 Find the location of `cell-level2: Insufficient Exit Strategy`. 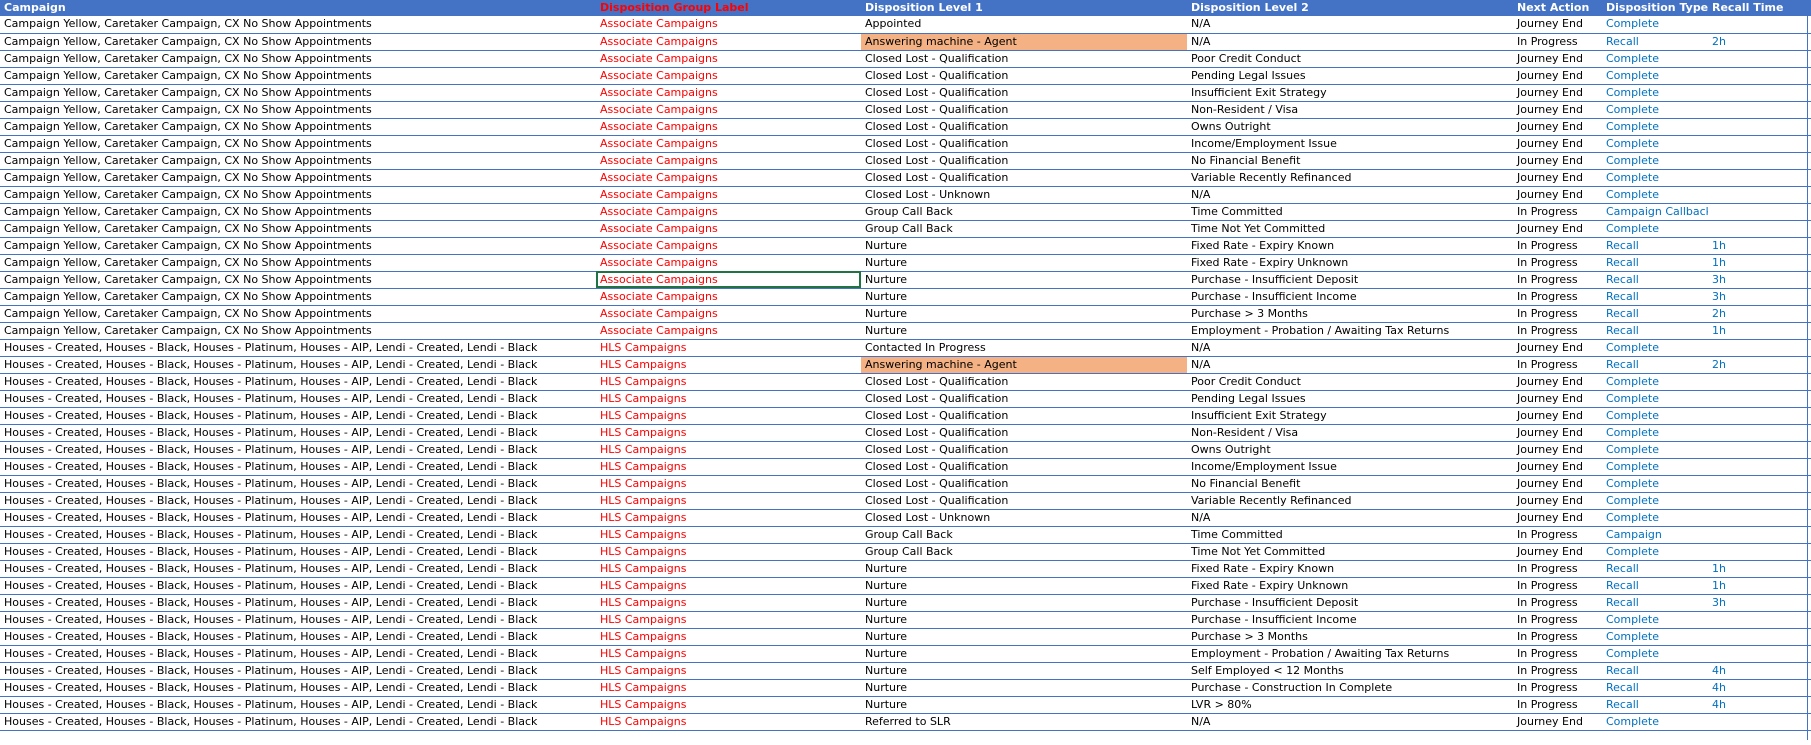

cell-level2: Insufficient Exit Strategy is located at coordinates (1350, 416).